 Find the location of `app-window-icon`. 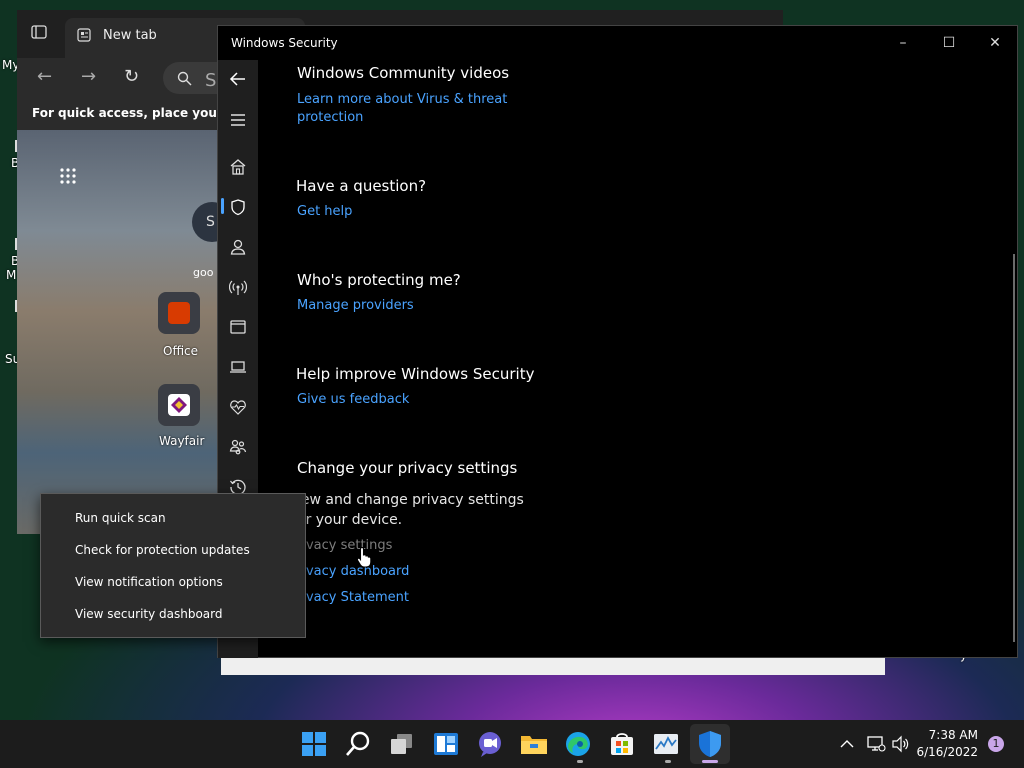

app-window-icon is located at coordinates (238, 327).